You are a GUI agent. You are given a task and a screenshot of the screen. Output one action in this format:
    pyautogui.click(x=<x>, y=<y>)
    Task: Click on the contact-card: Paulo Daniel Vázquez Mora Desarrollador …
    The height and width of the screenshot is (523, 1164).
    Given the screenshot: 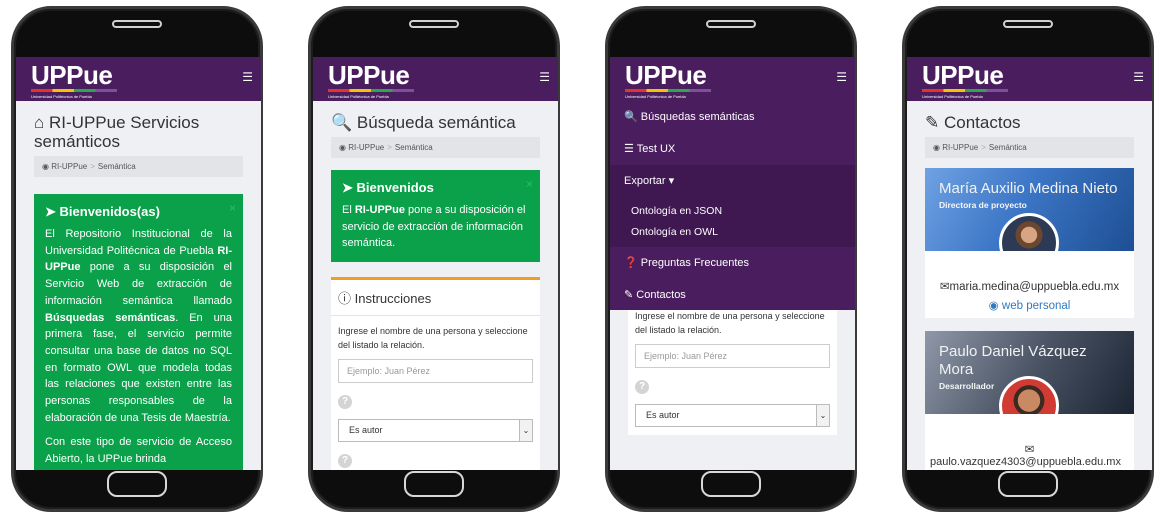 What is the action you would take?
    pyautogui.click(x=1029, y=400)
    